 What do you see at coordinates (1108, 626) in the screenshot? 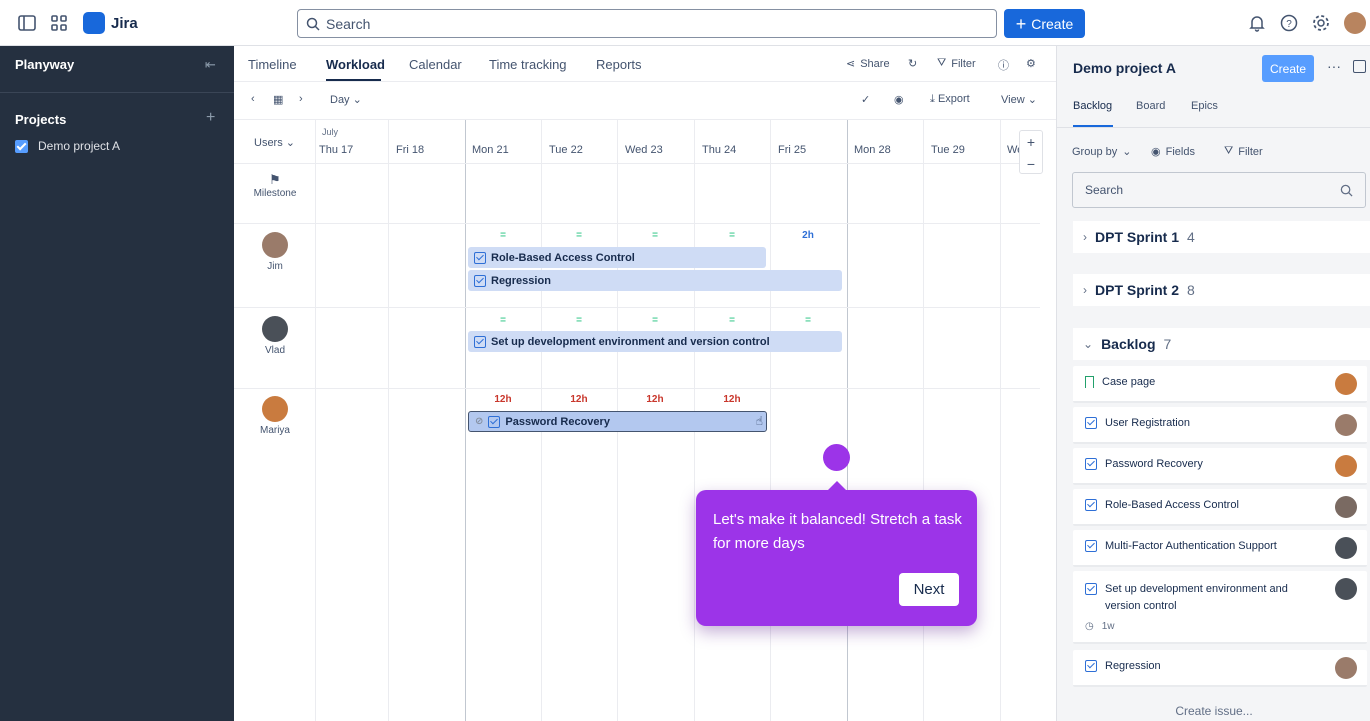
I see `issue-estimate: 1w` at bounding box center [1108, 626].